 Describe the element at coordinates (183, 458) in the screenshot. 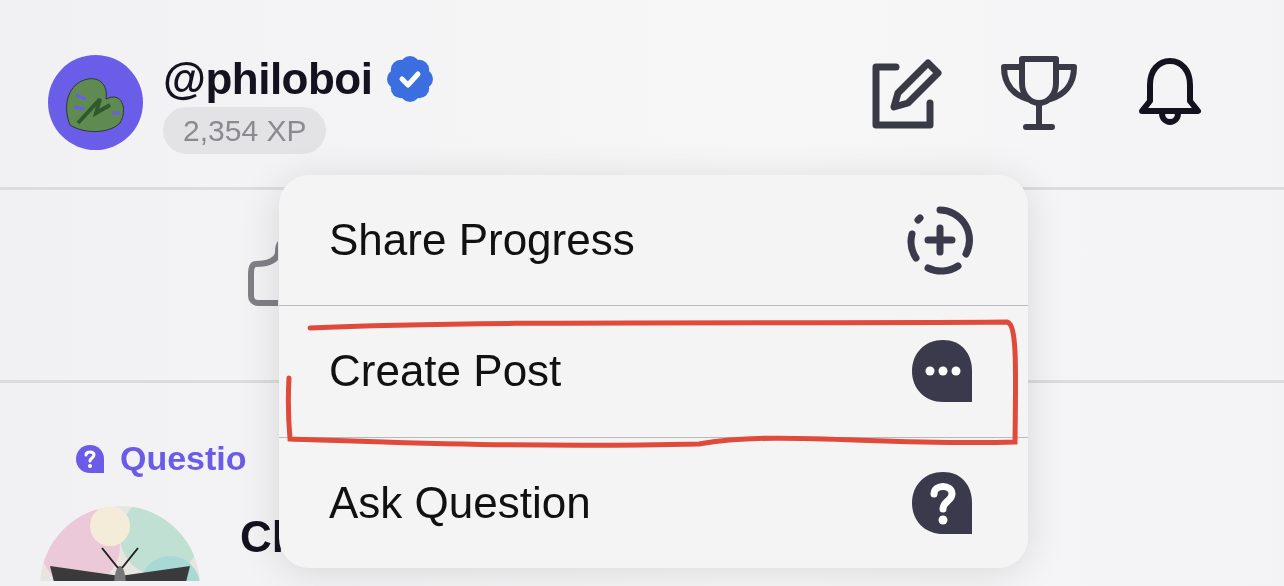

I see `category-label: Questio` at that location.